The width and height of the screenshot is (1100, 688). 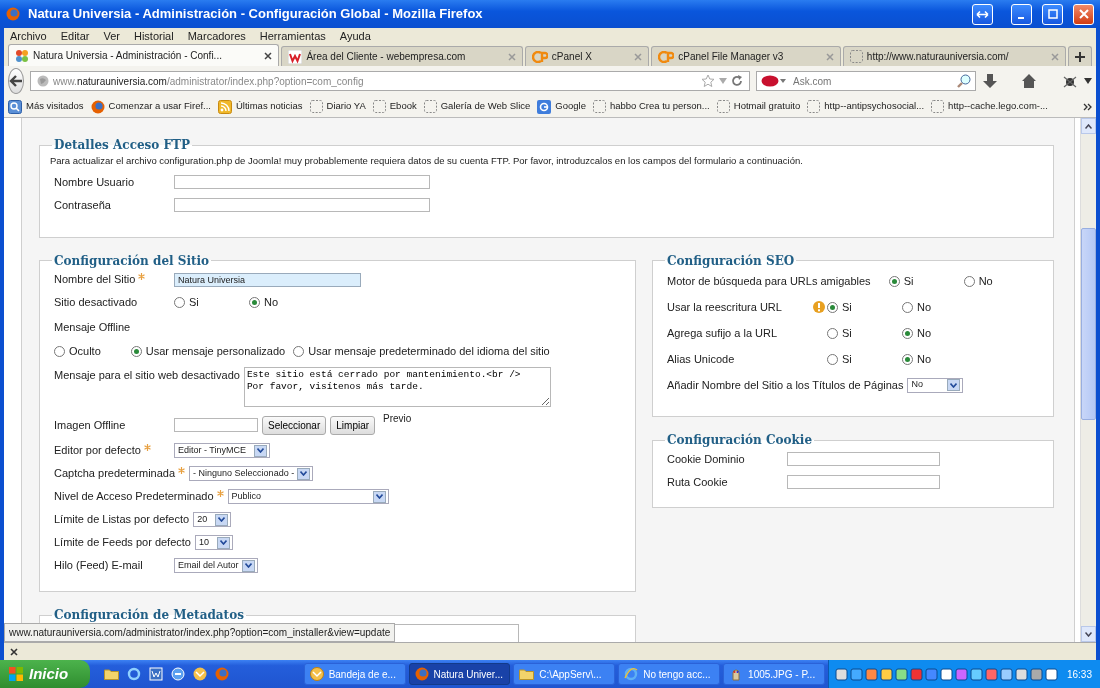 I want to click on bug-icon, so click(x=1070, y=81).